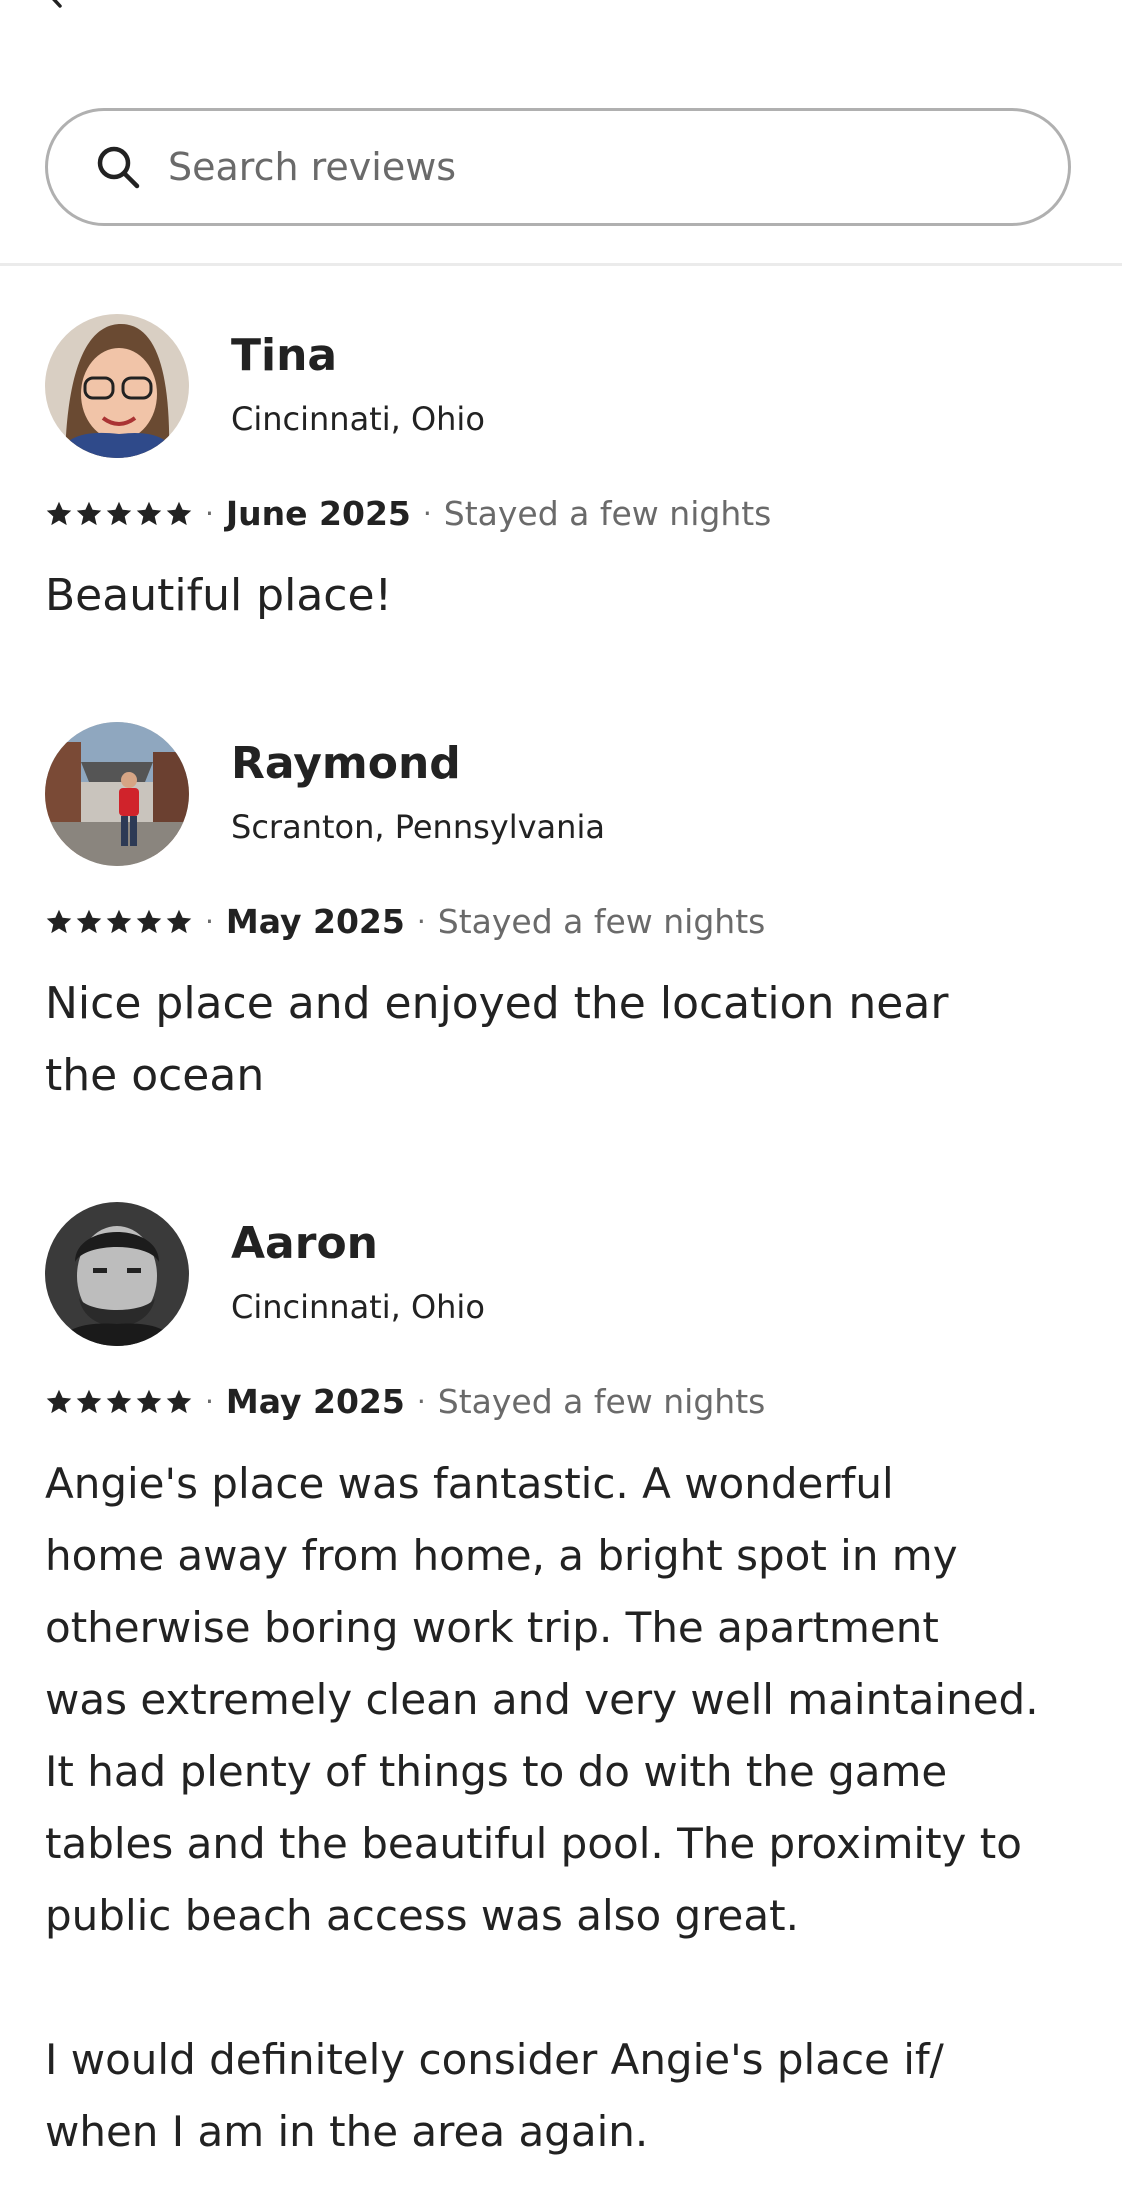  Describe the element at coordinates (346, 763) in the screenshot. I see `reviewer-name: Raymond` at that location.